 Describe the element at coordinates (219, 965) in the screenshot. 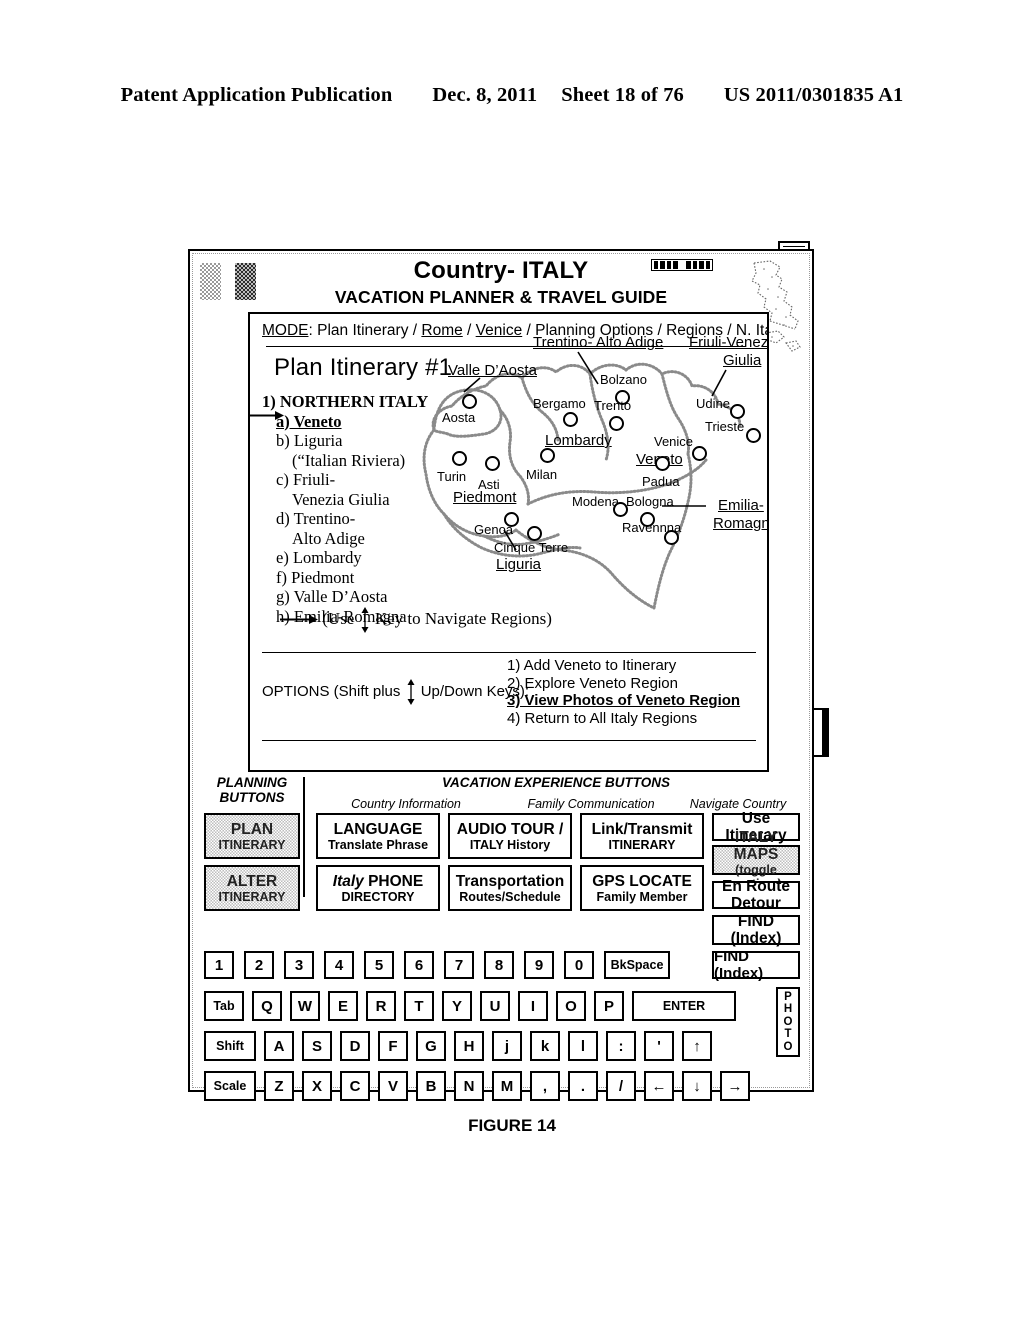

I see `key-1: 1` at that location.